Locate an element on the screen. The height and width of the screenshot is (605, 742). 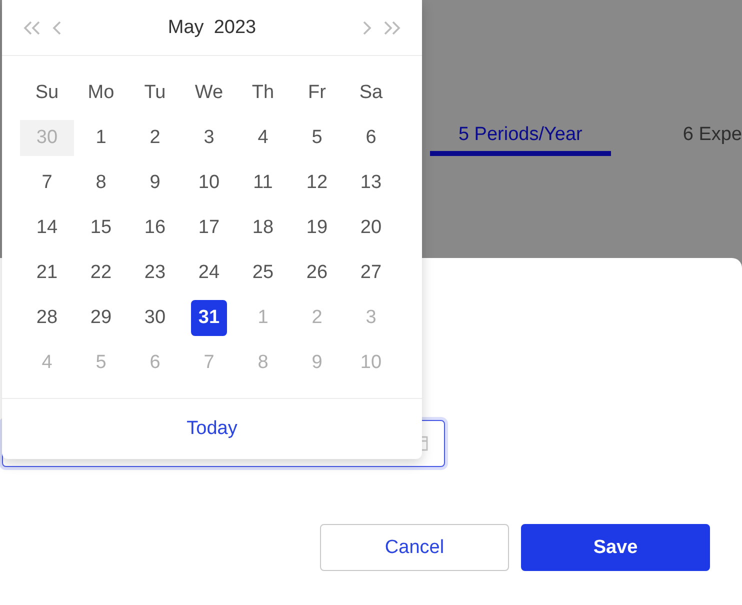
weekday-label: We is located at coordinates (209, 93).